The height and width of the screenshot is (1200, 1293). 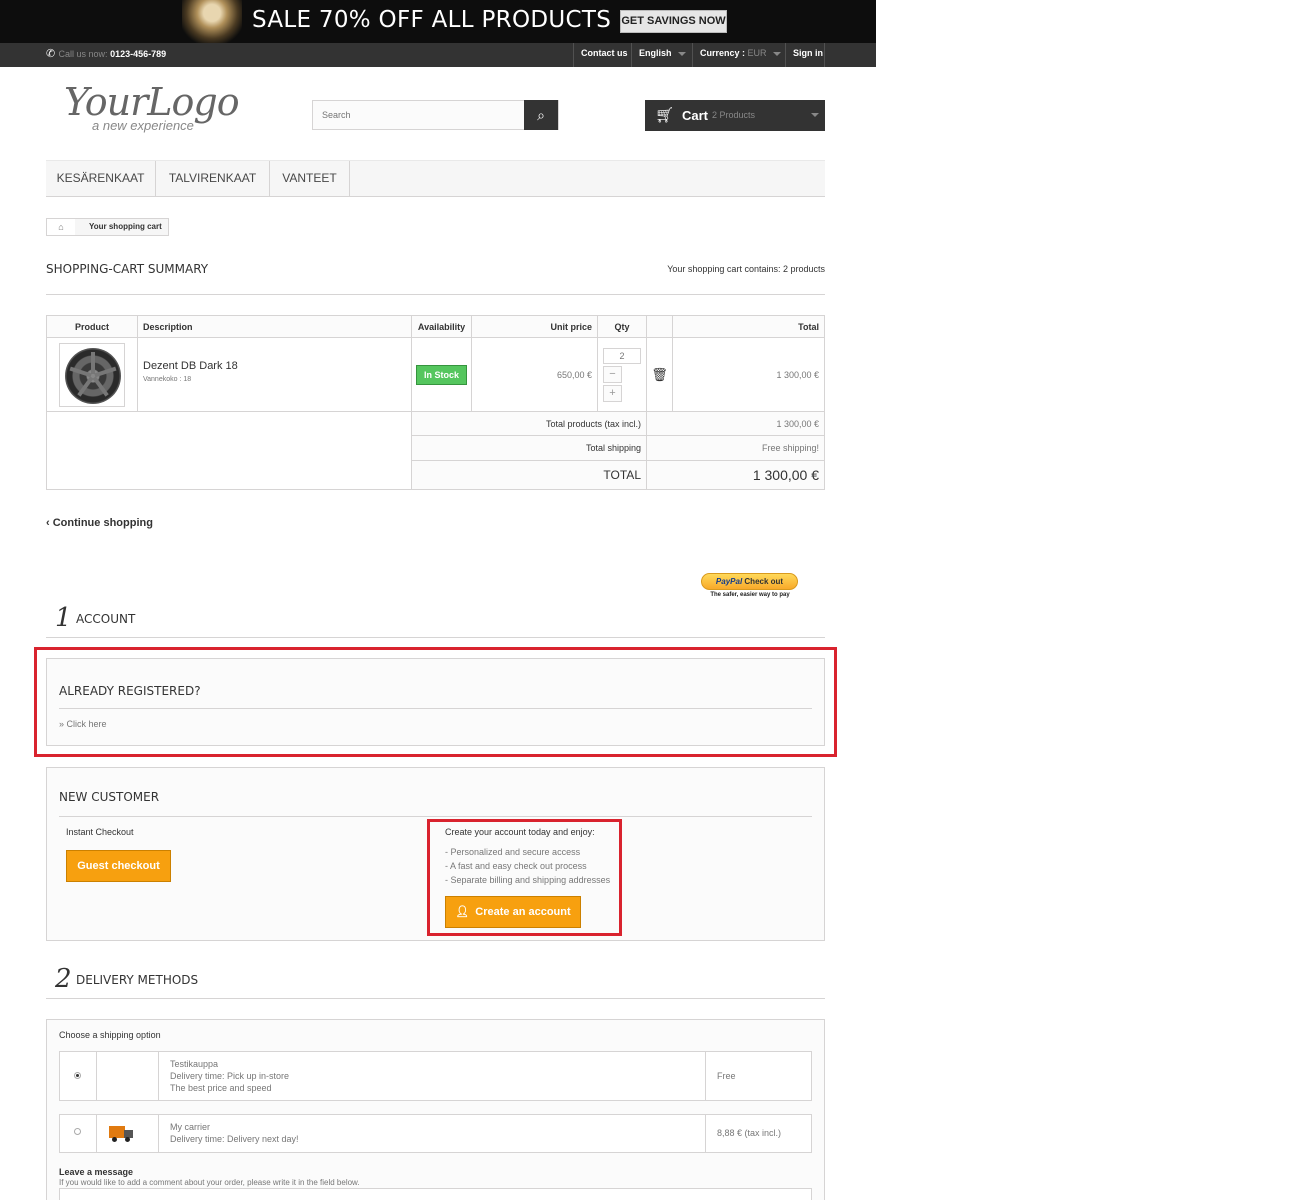 What do you see at coordinates (212, 21) in the screenshot?
I see `banner-model-image` at bounding box center [212, 21].